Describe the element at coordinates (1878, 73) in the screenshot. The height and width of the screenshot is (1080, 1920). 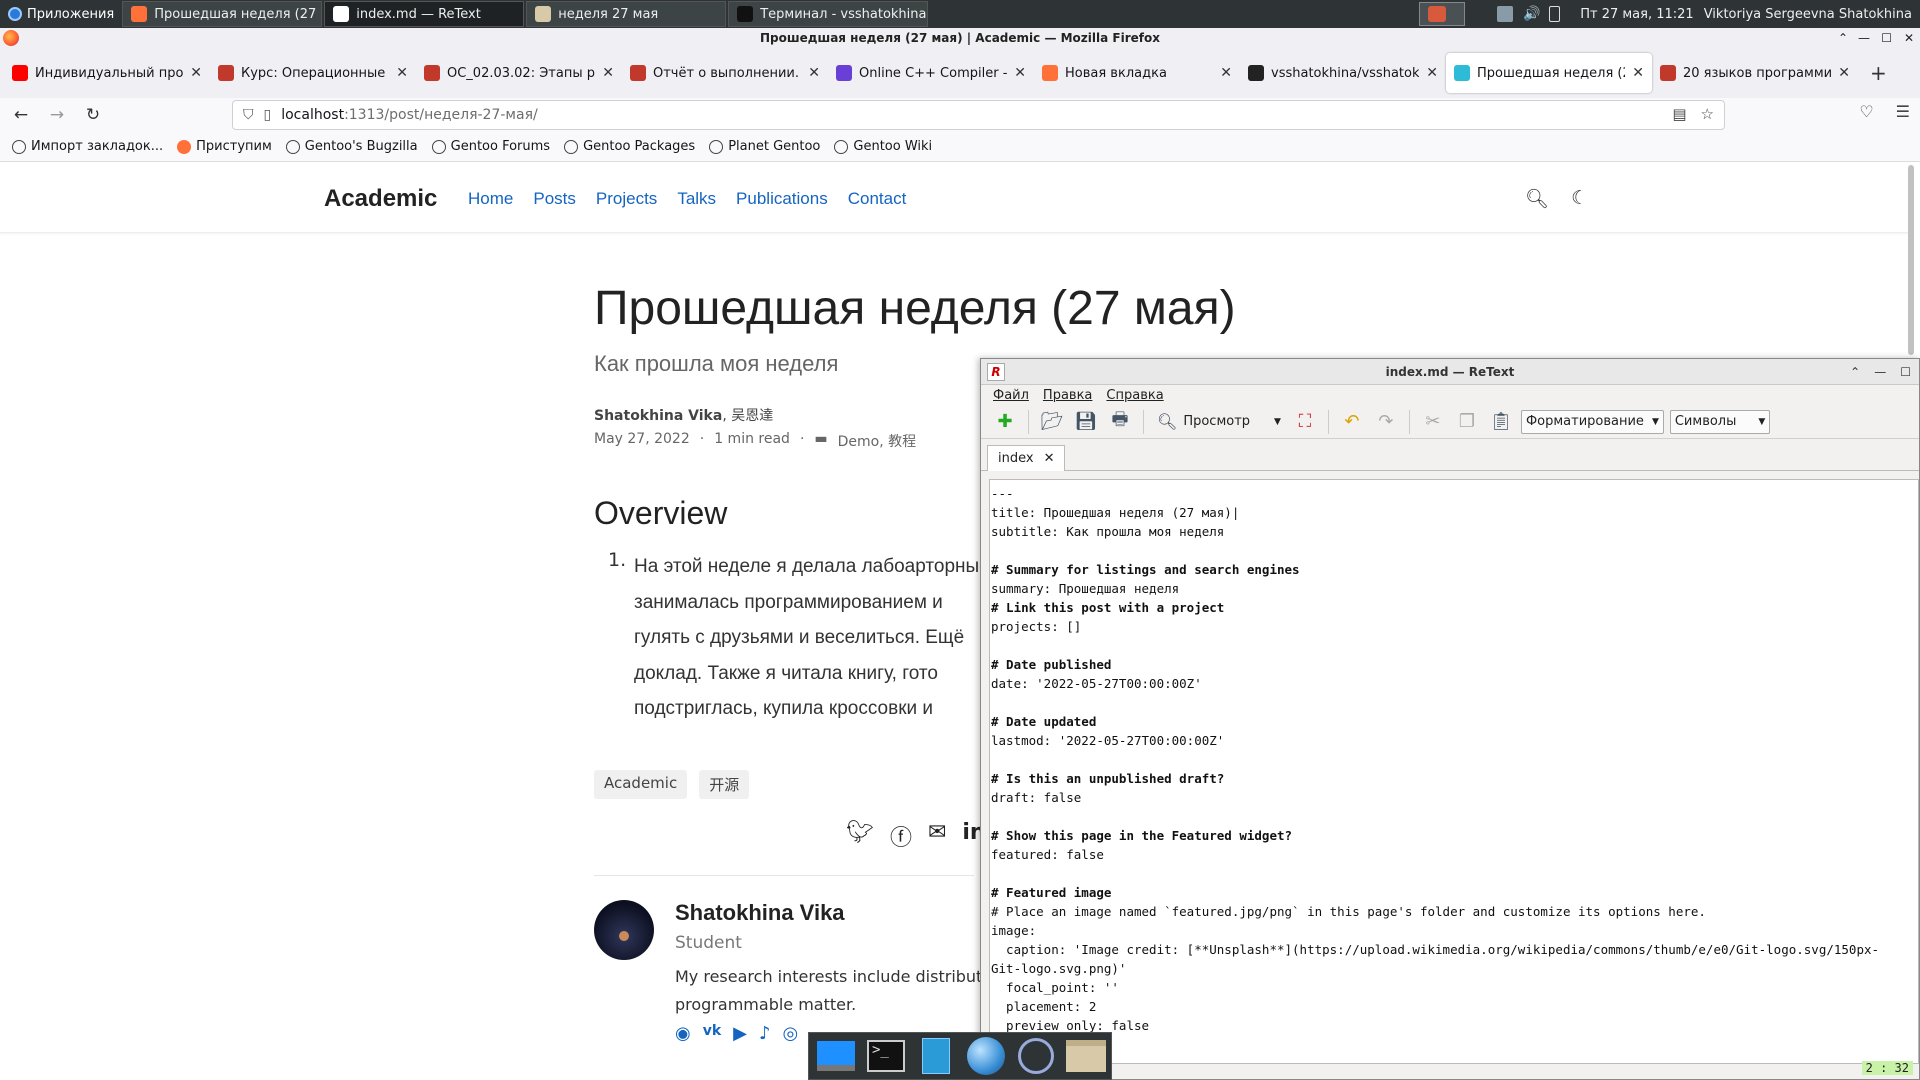
I see `new-tab-button: +` at that location.